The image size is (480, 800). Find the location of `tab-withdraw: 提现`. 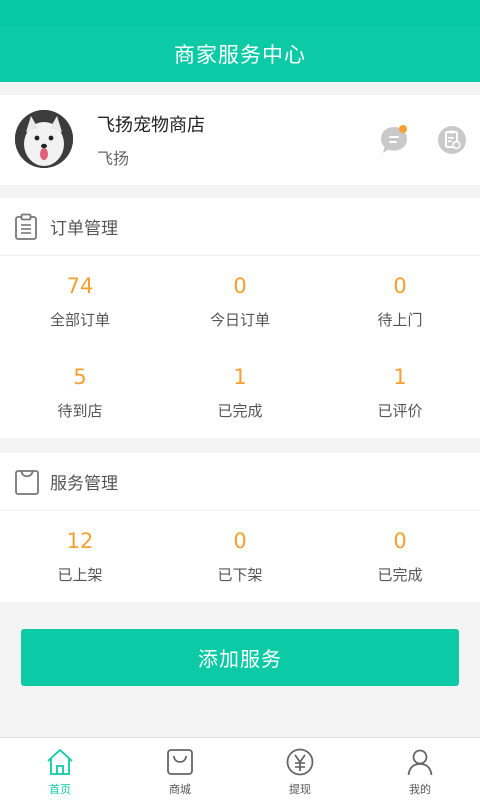

tab-withdraw: 提现 is located at coordinates (300, 769).